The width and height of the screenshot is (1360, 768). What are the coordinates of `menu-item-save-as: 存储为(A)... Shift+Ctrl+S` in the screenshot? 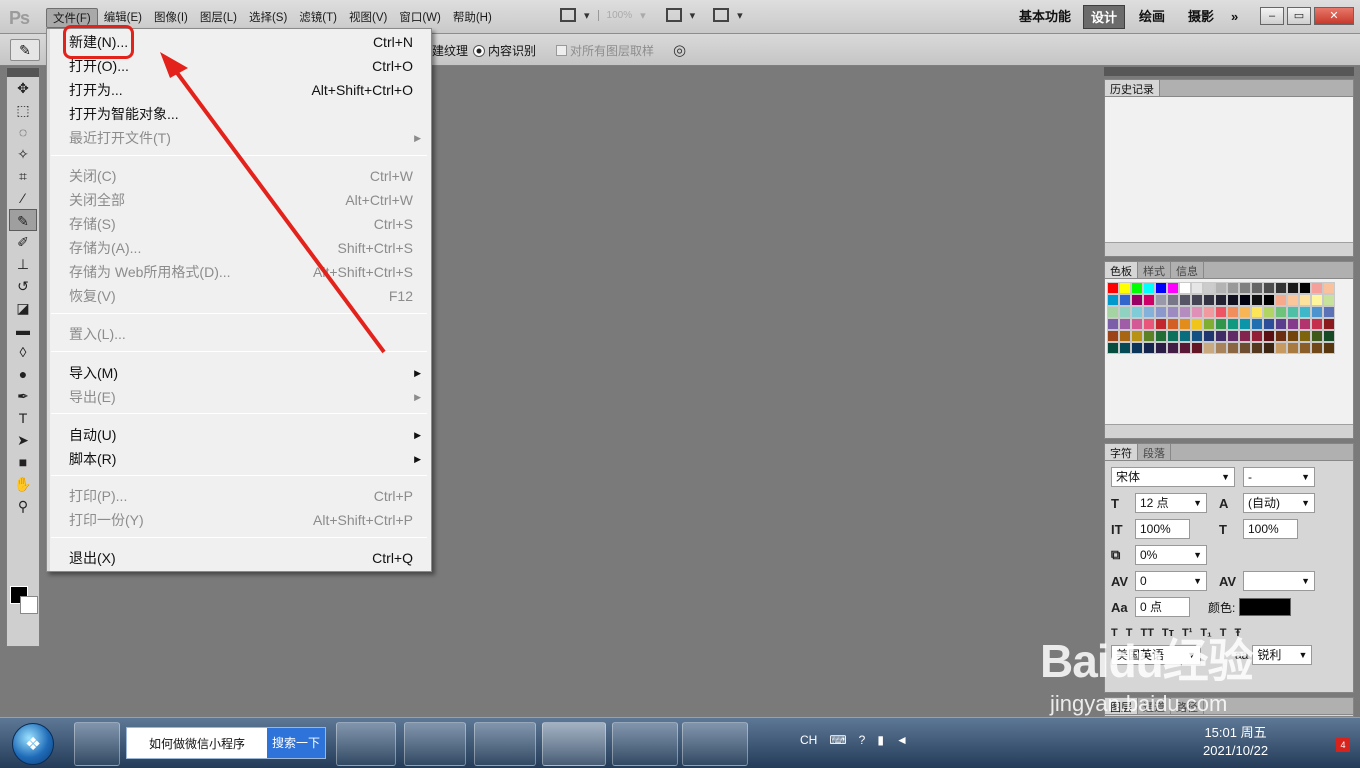 It's located at (239, 248).